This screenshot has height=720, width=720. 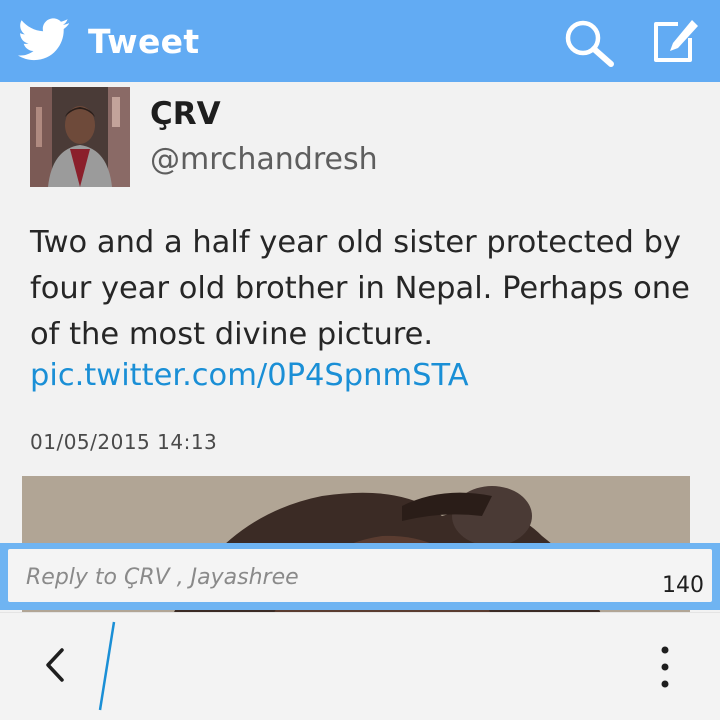 I want to click on avatar-photo, so click(x=80, y=137).